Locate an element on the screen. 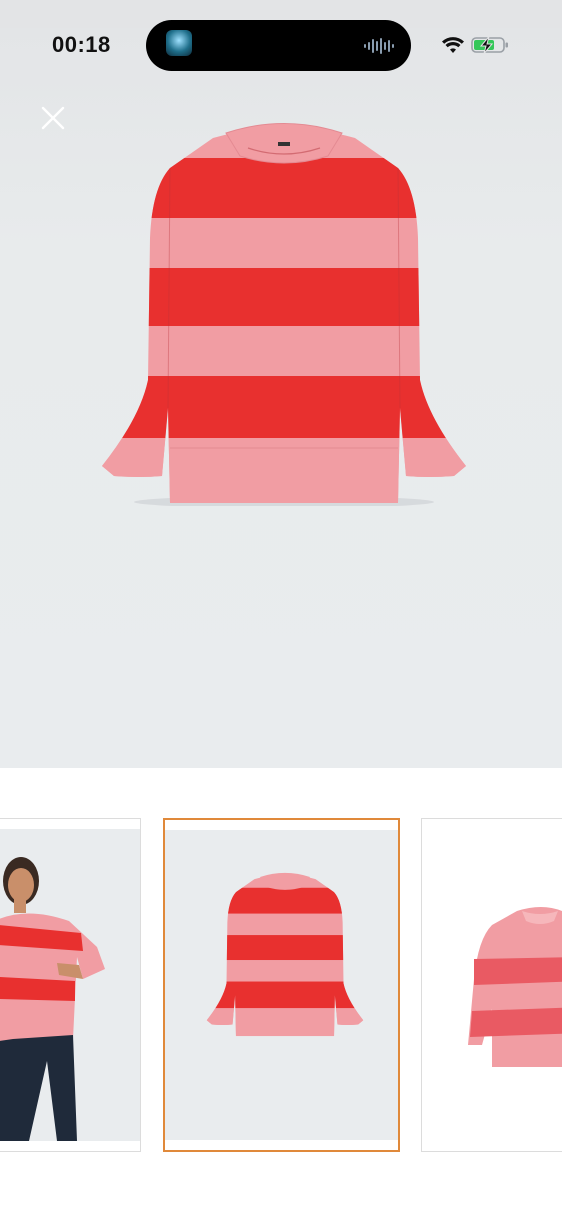  status-time: 00:18 is located at coordinates (81, 44).